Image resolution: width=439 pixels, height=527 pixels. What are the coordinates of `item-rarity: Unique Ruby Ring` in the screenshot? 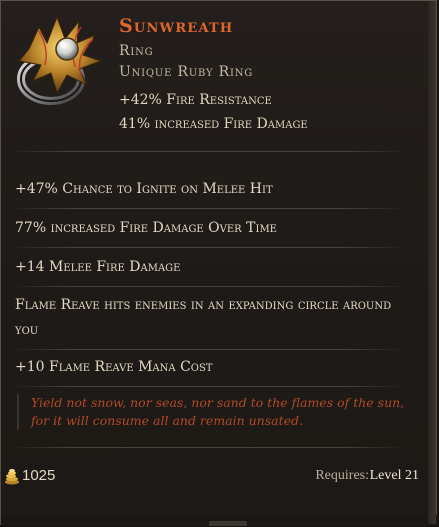 It's located at (186, 72).